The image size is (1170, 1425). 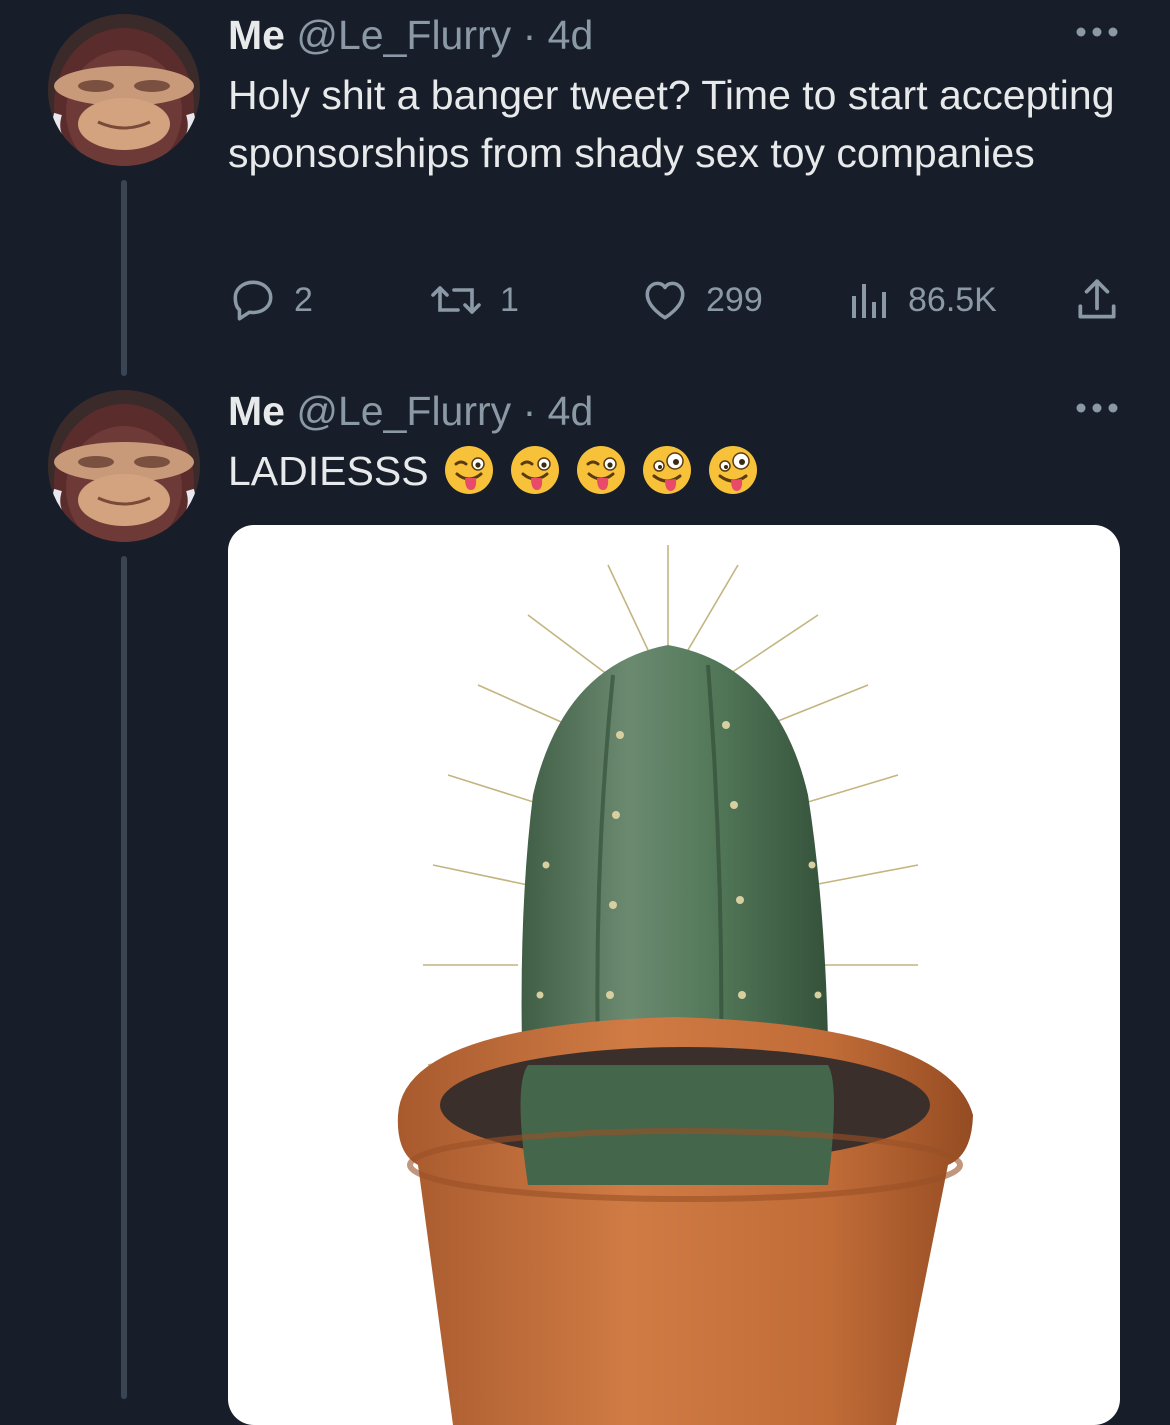 I want to click on retweet-count: 1, so click(x=509, y=299).